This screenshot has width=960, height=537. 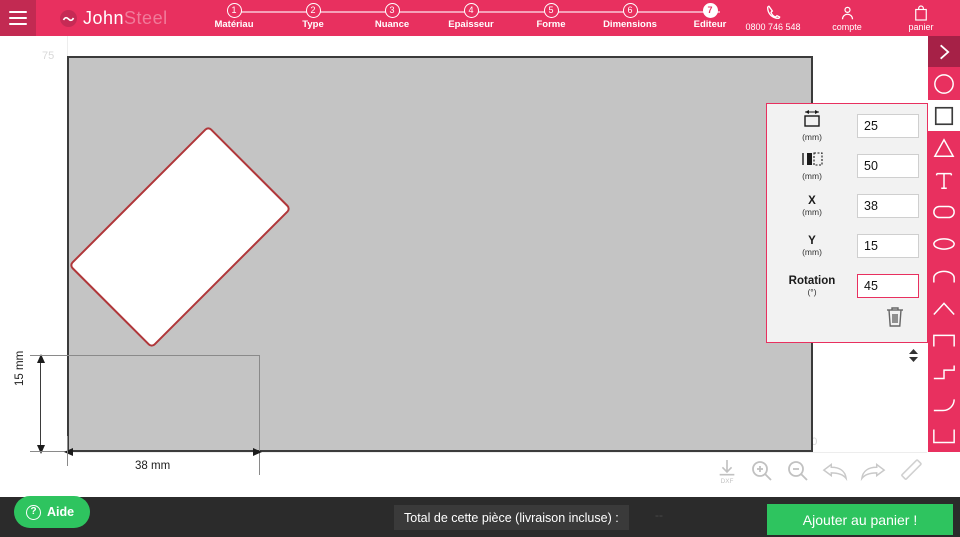 What do you see at coordinates (944, 372) in the screenshot?
I see `step-tool` at bounding box center [944, 372].